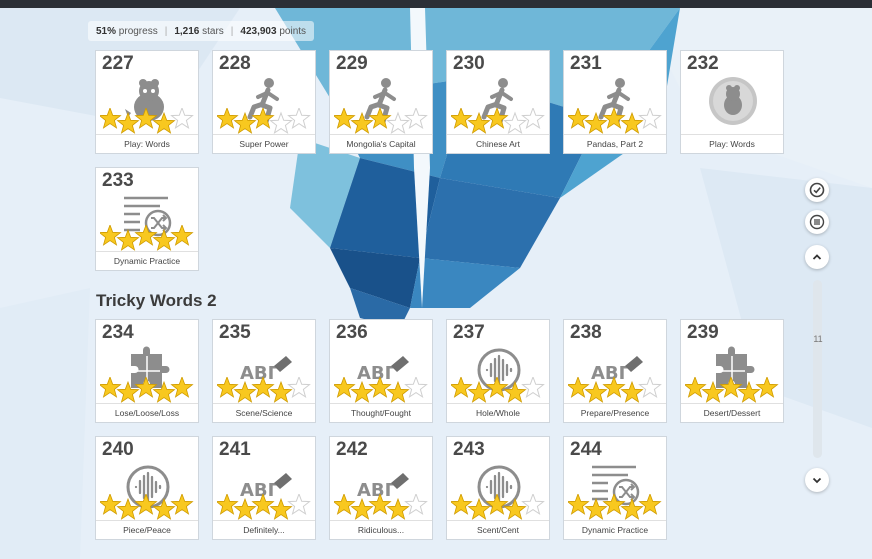  I want to click on lesson-card-229: 229 Mongolia's Capital, so click(381, 102).